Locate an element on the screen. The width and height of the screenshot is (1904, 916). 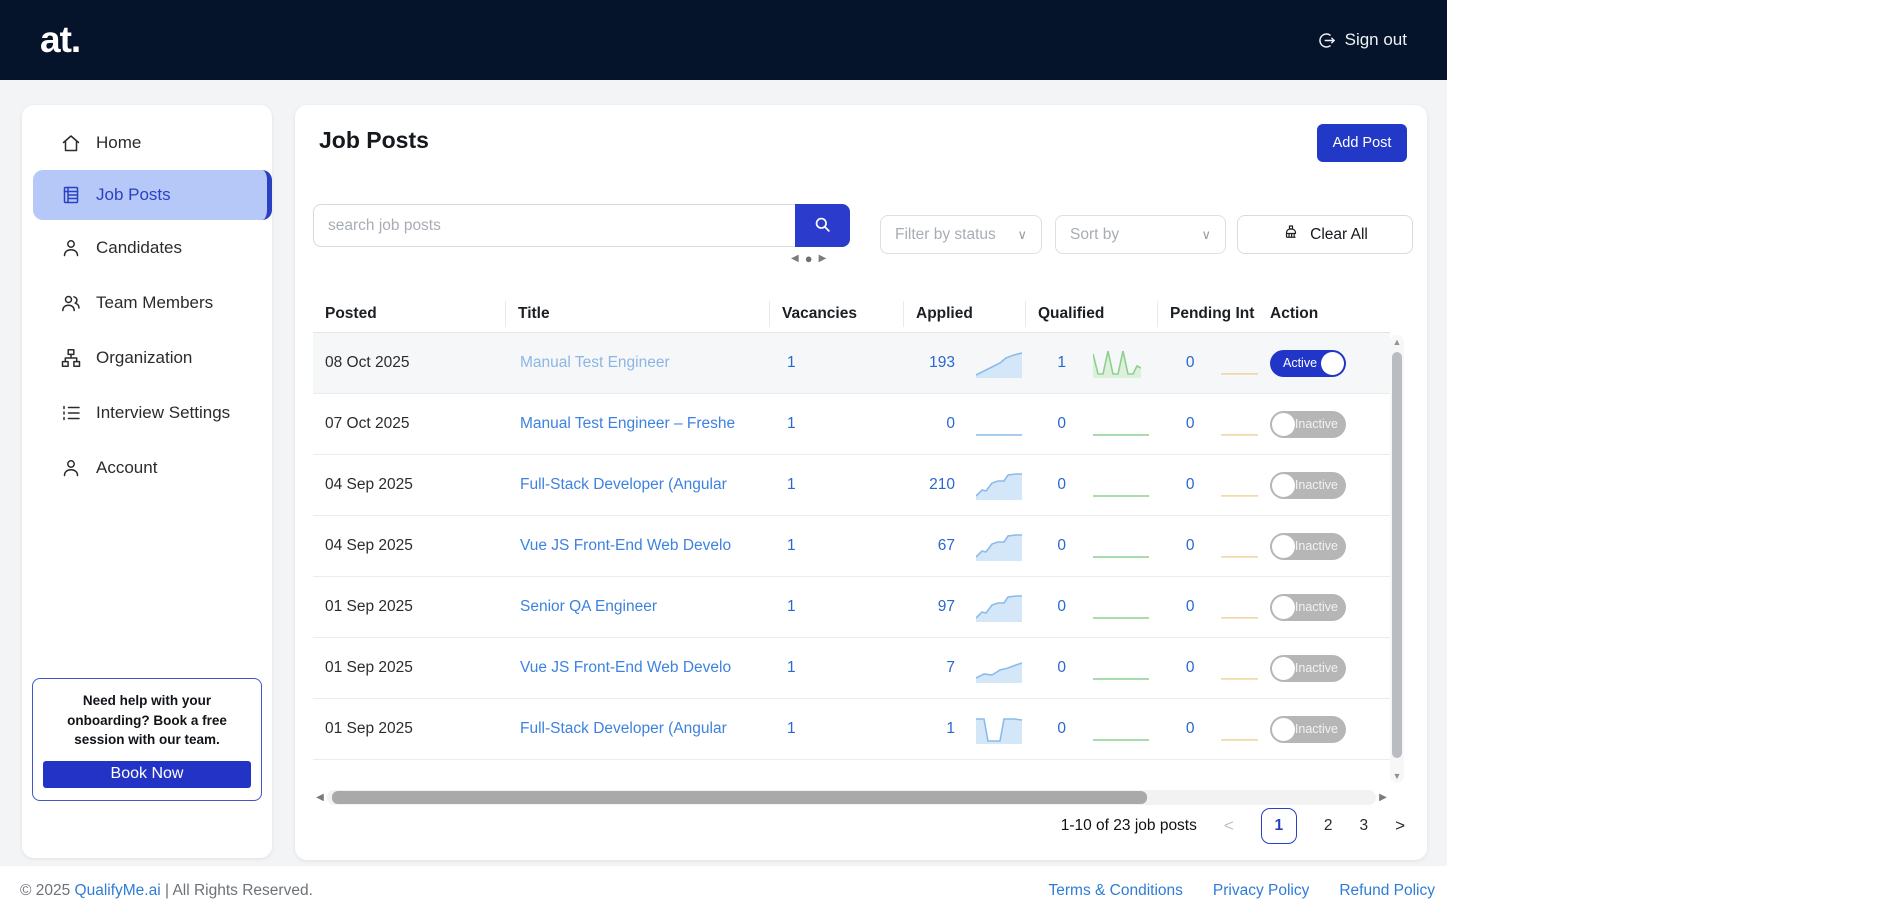
footer-link-refund-policy: Refund Policy is located at coordinates (1387, 891).